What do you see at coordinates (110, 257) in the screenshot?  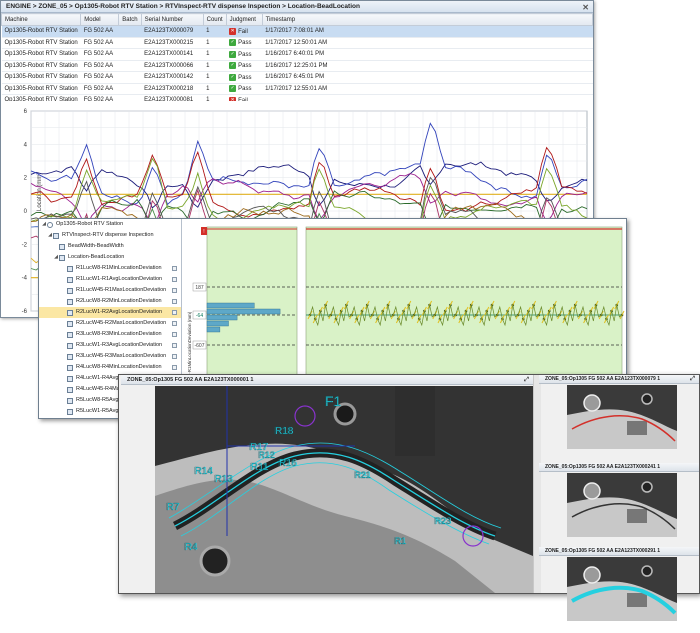 I see `tree-node-location: ◢ Location-BeadLocation` at bounding box center [110, 257].